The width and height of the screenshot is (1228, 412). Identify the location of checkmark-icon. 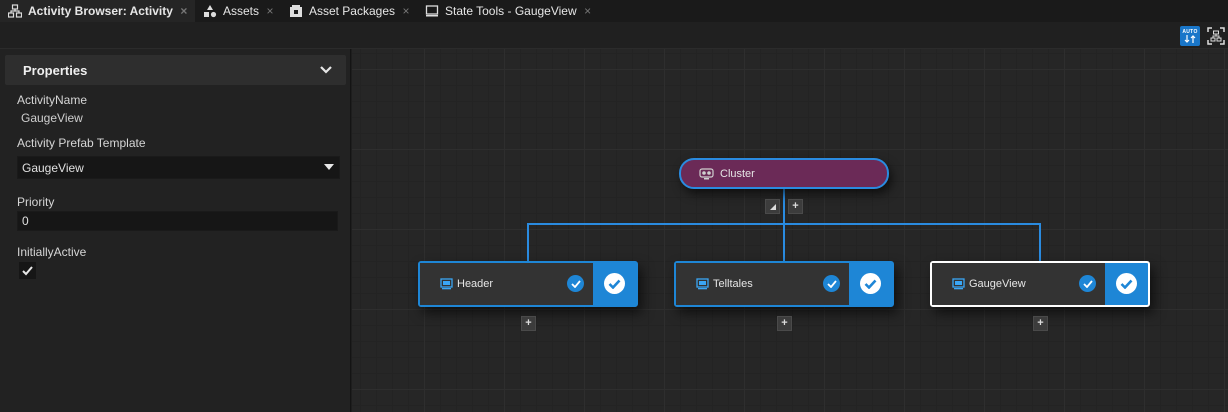
(27, 270).